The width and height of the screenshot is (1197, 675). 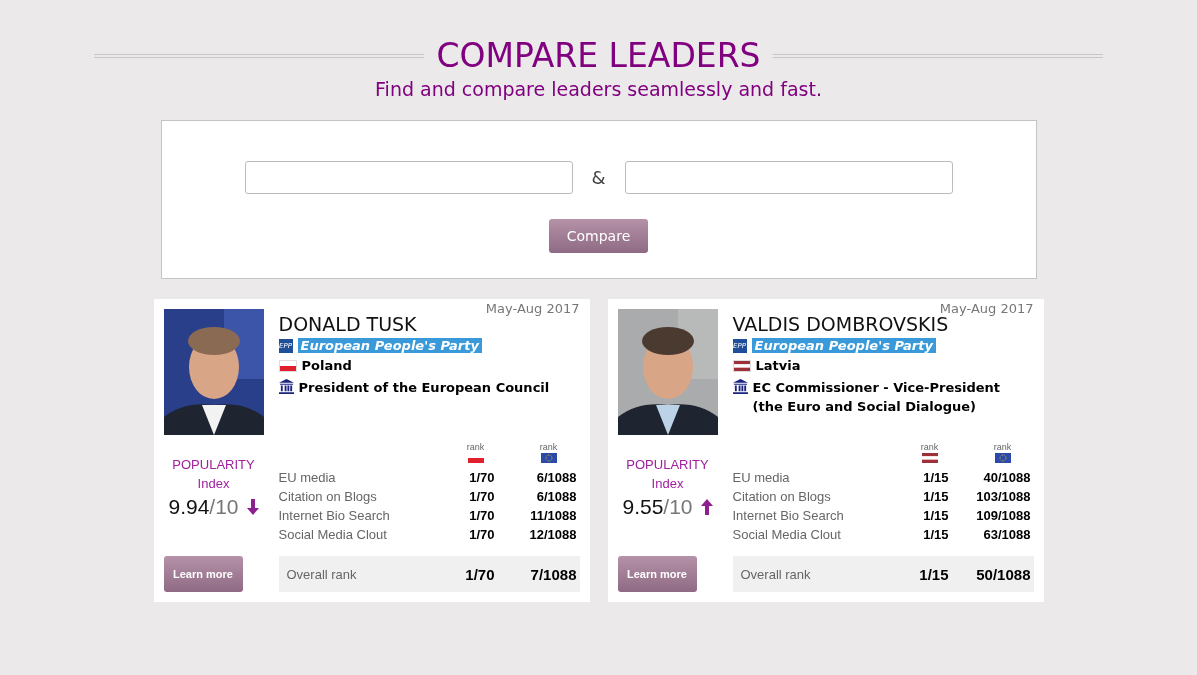 I want to click on country-label: Latvia, so click(x=778, y=366).